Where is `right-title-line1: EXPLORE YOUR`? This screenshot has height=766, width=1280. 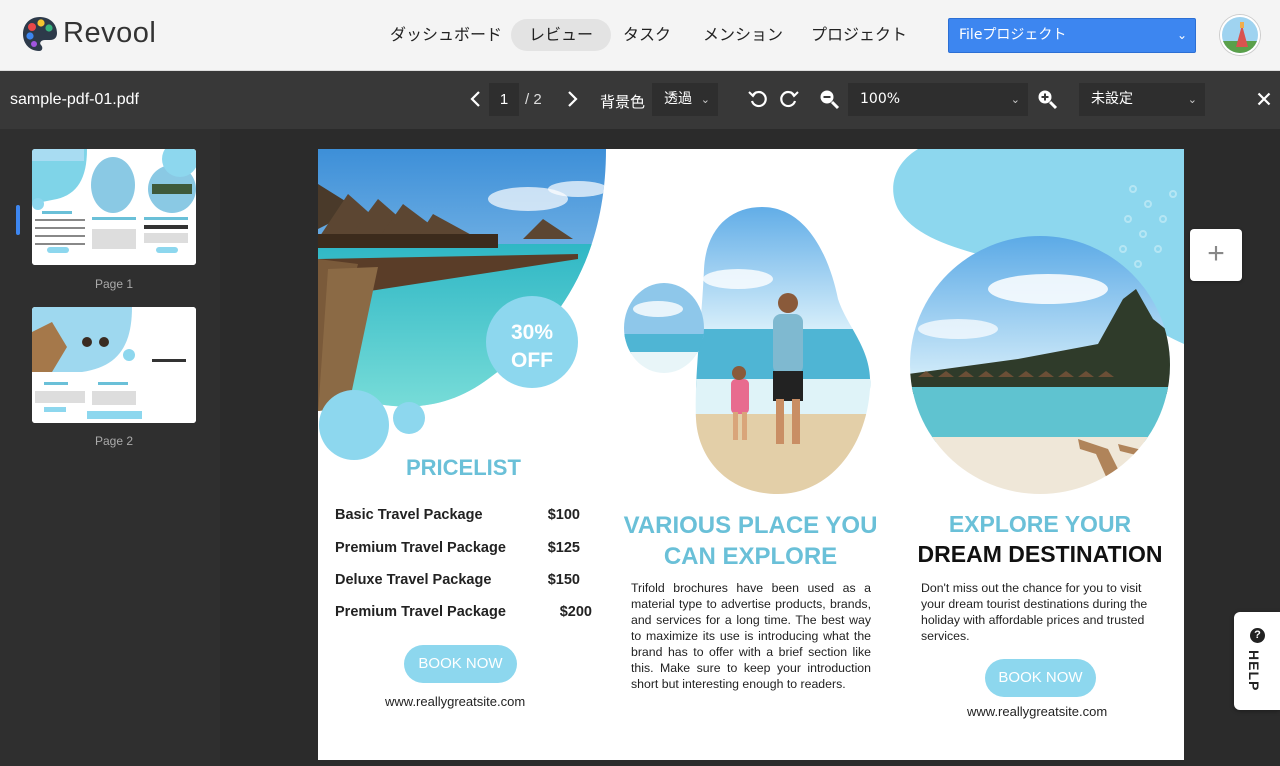
right-title-line1: EXPLORE YOUR is located at coordinates (1040, 524).